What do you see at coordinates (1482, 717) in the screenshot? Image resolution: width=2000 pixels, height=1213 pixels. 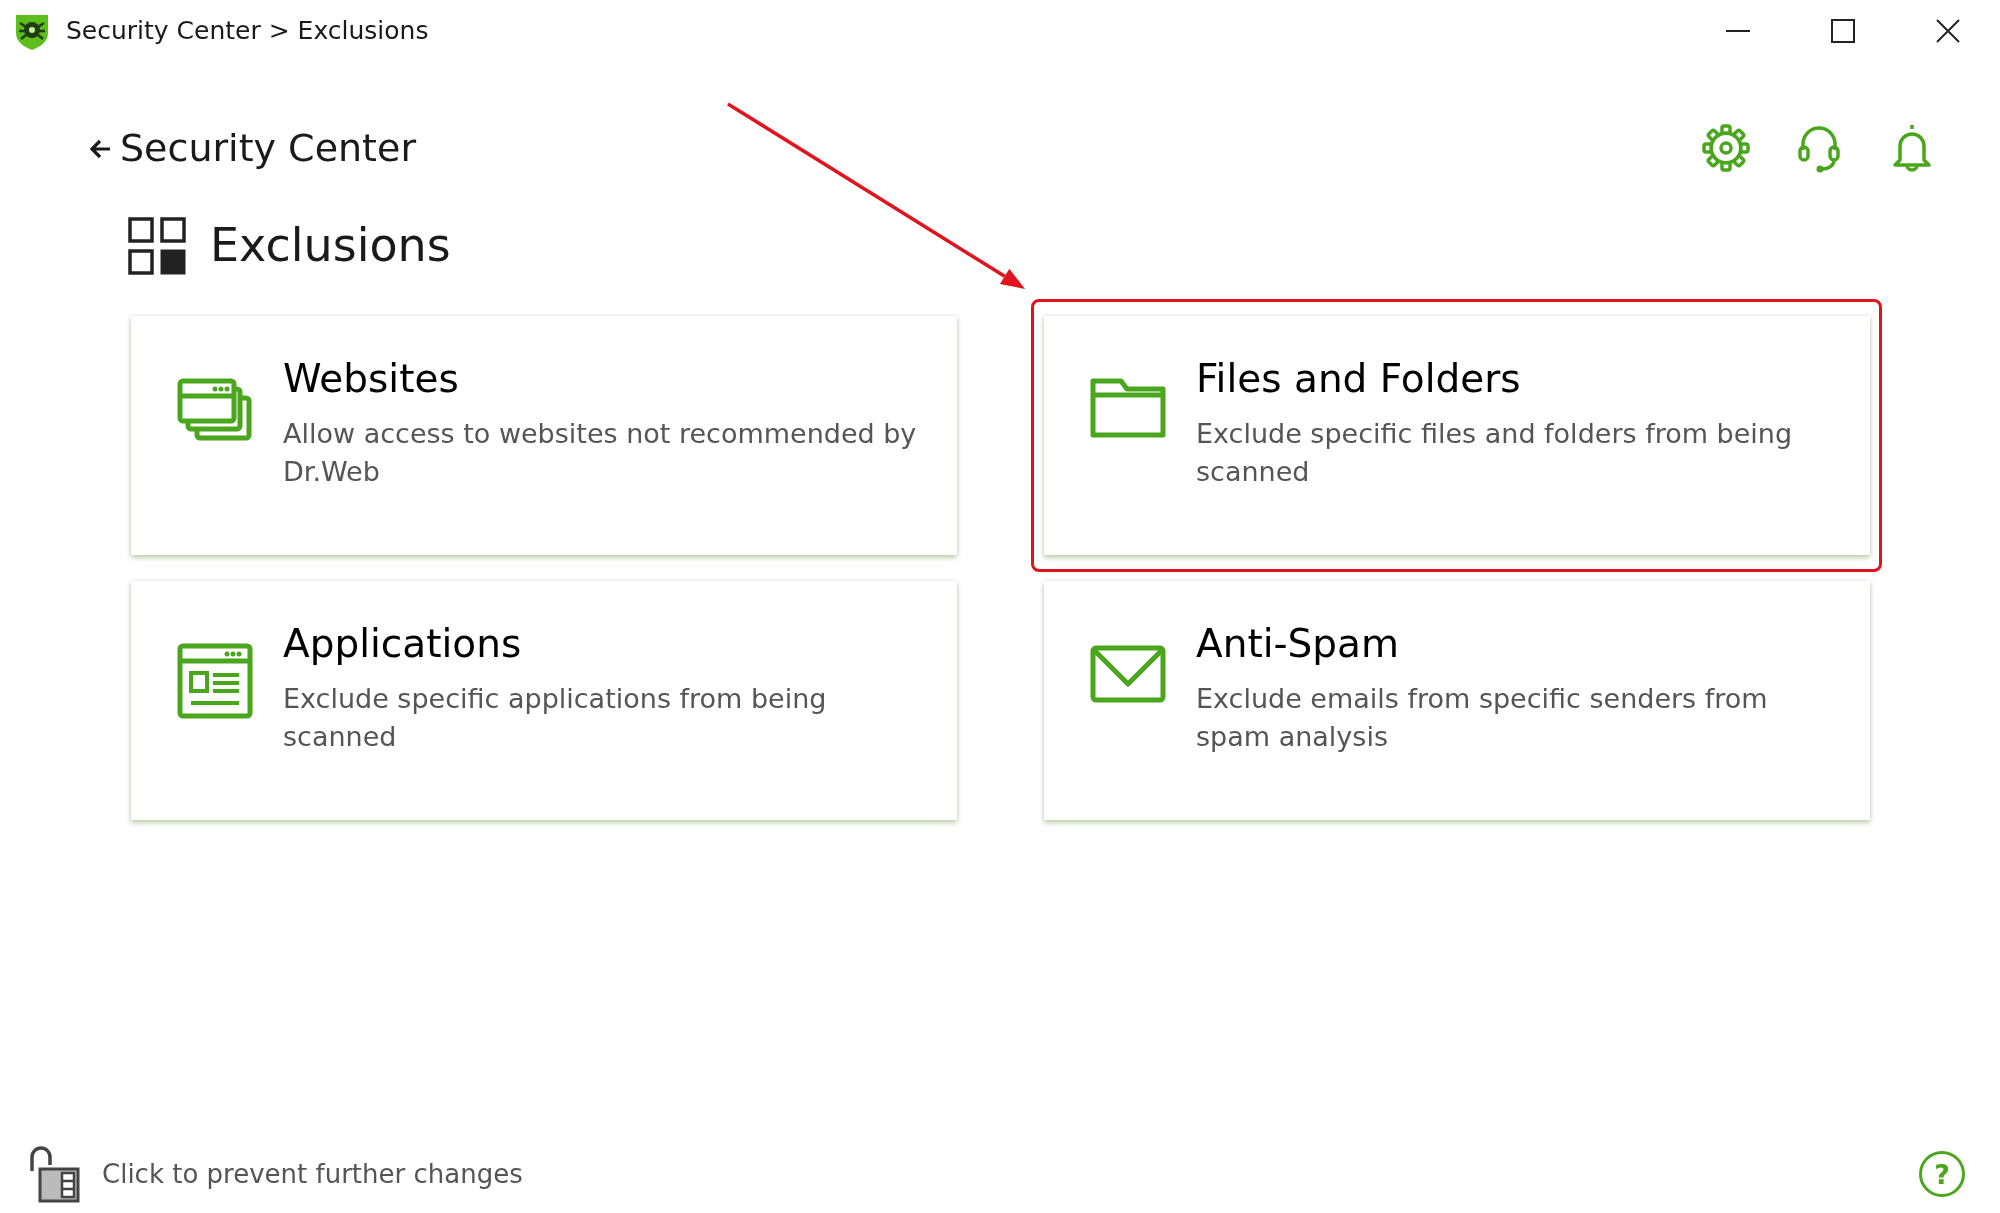 I see `card-description: Exclude emails from specific senders from spam analysis` at bounding box center [1482, 717].